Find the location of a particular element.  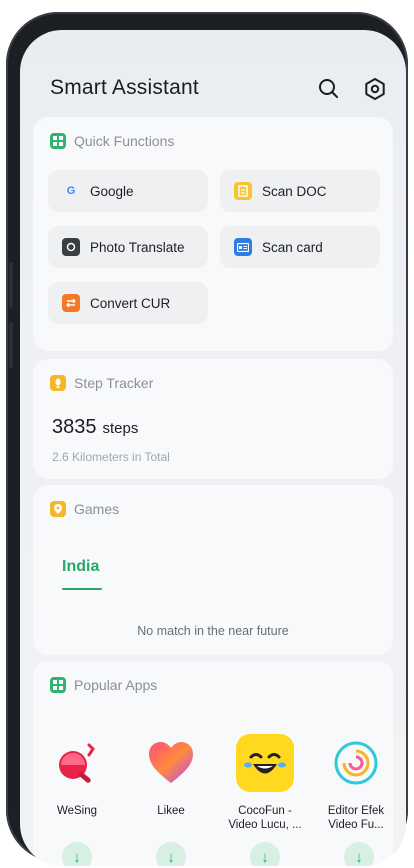

scan-doc-label: Scan DOC is located at coordinates (294, 191).